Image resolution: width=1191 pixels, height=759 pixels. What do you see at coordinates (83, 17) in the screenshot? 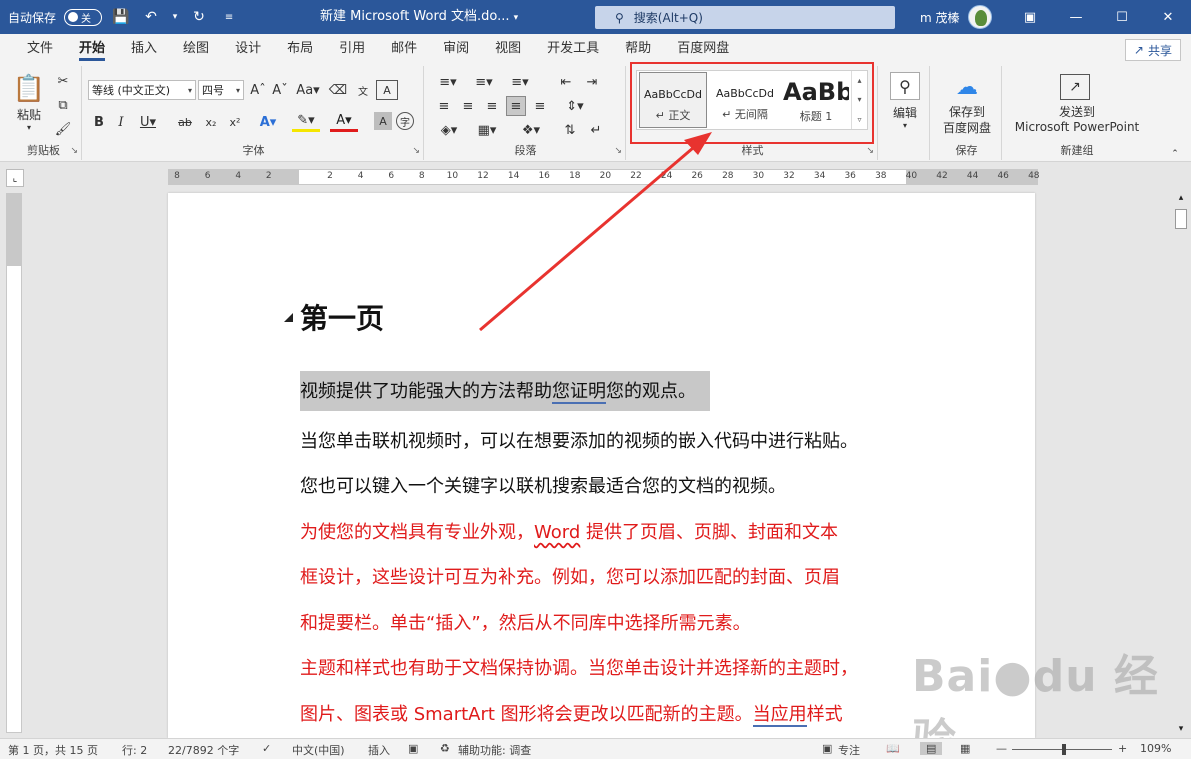
I see `autosave-toggle: 关` at bounding box center [83, 17].